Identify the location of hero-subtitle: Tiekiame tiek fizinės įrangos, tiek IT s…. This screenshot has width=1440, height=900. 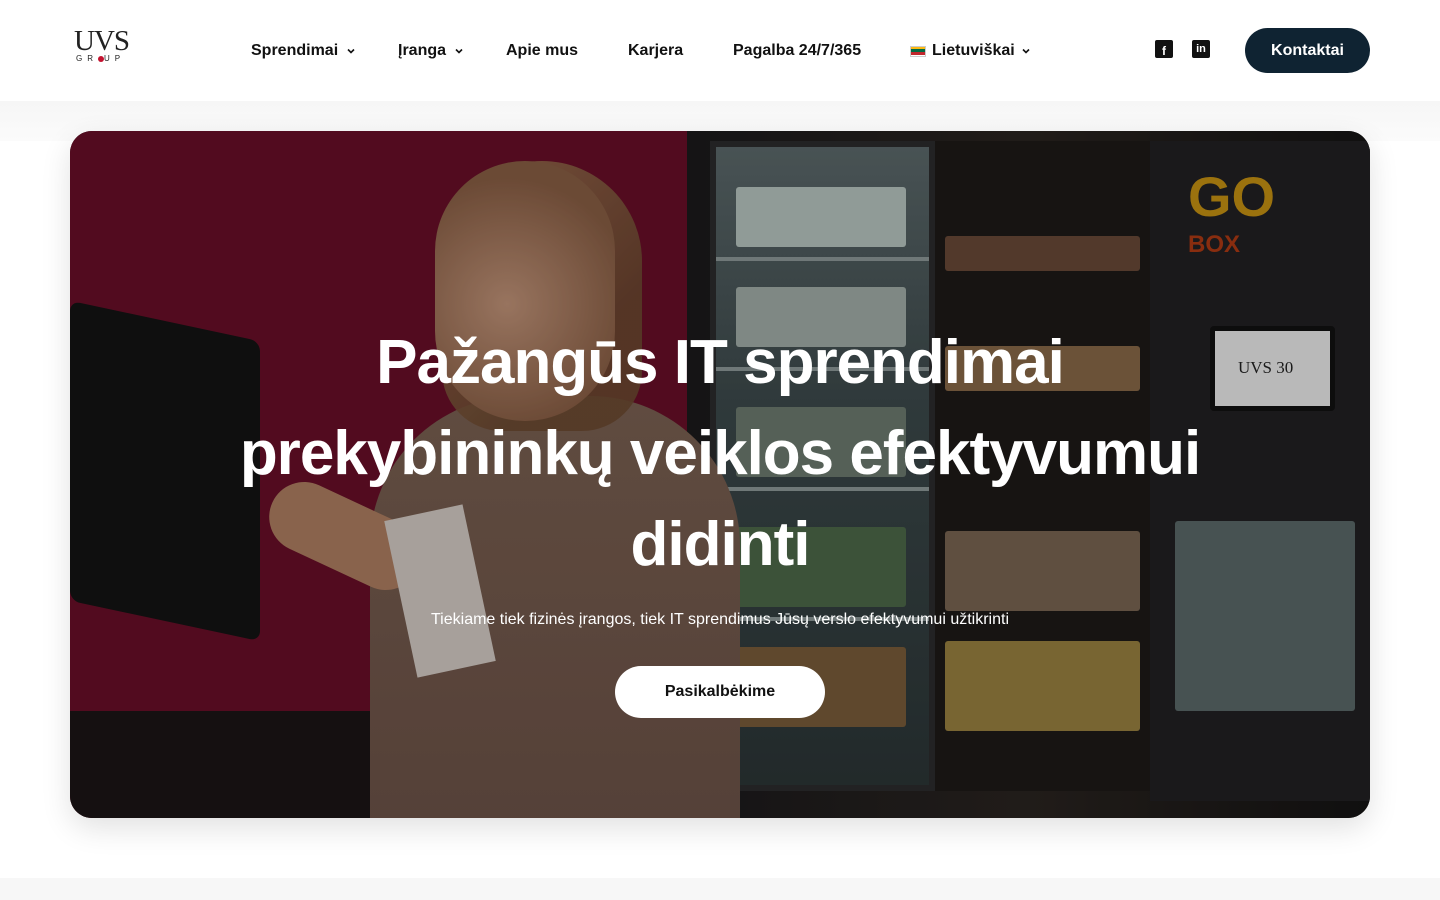
(720, 619).